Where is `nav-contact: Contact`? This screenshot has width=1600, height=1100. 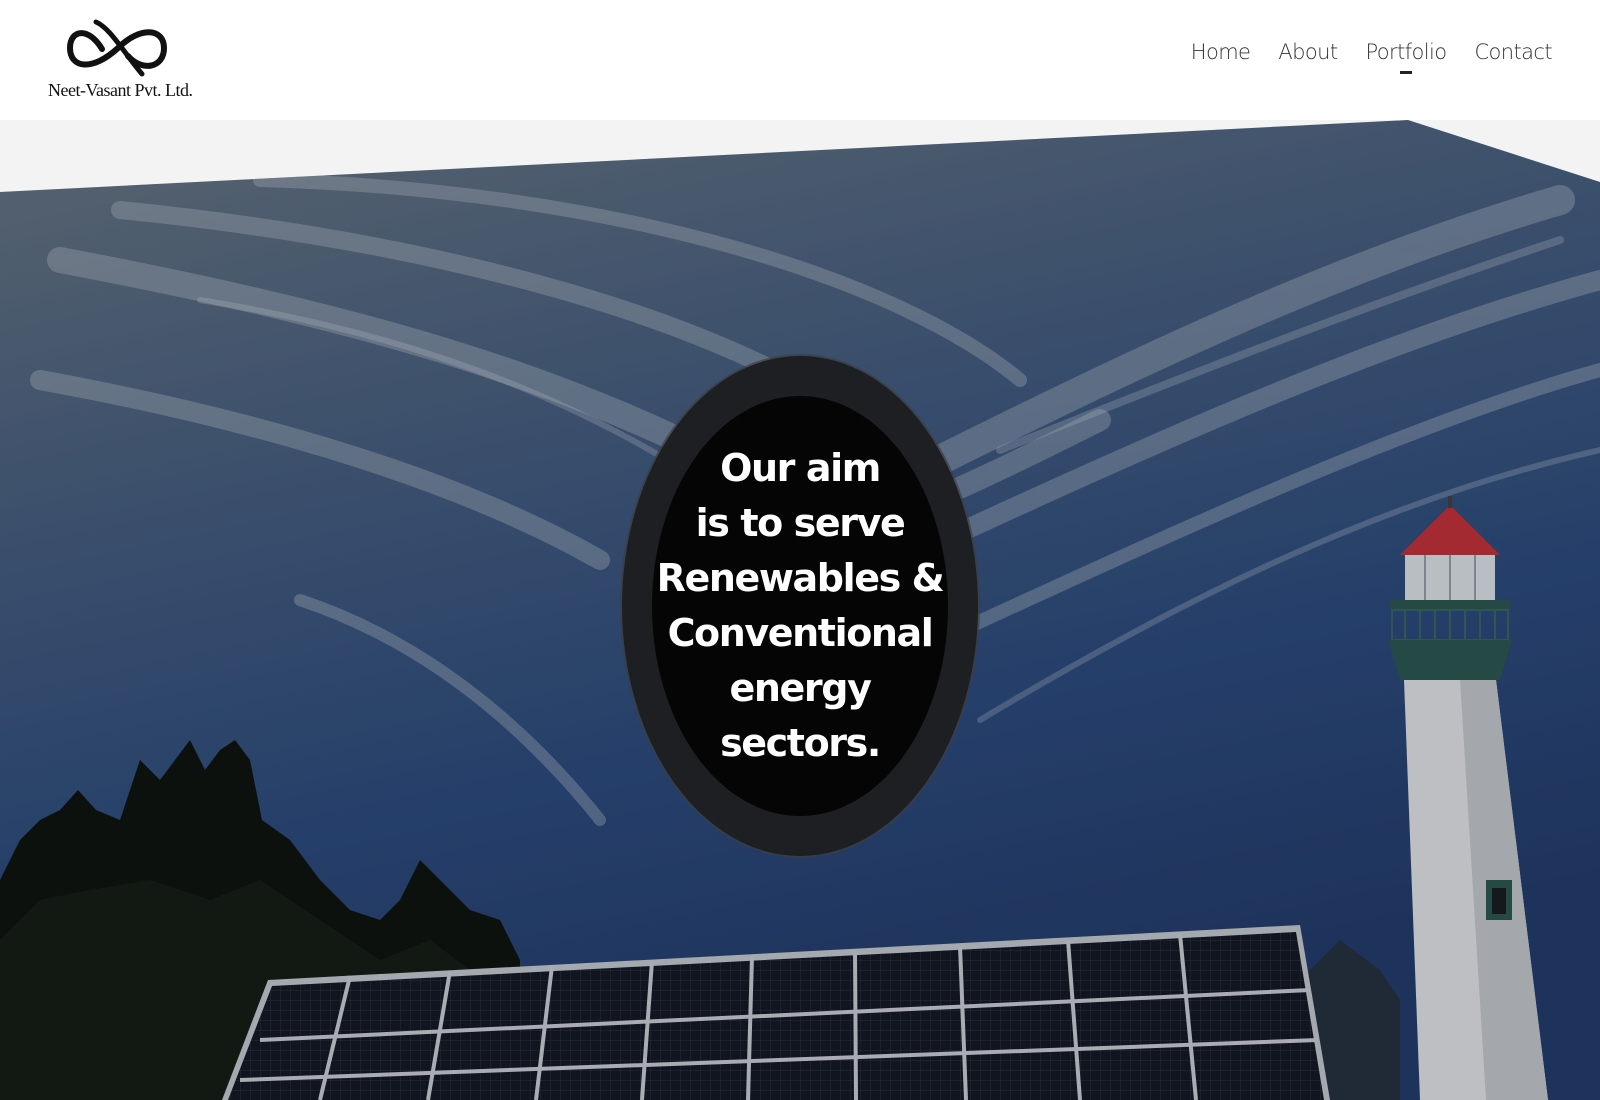
nav-contact: Contact is located at coordinates (1513, 57).